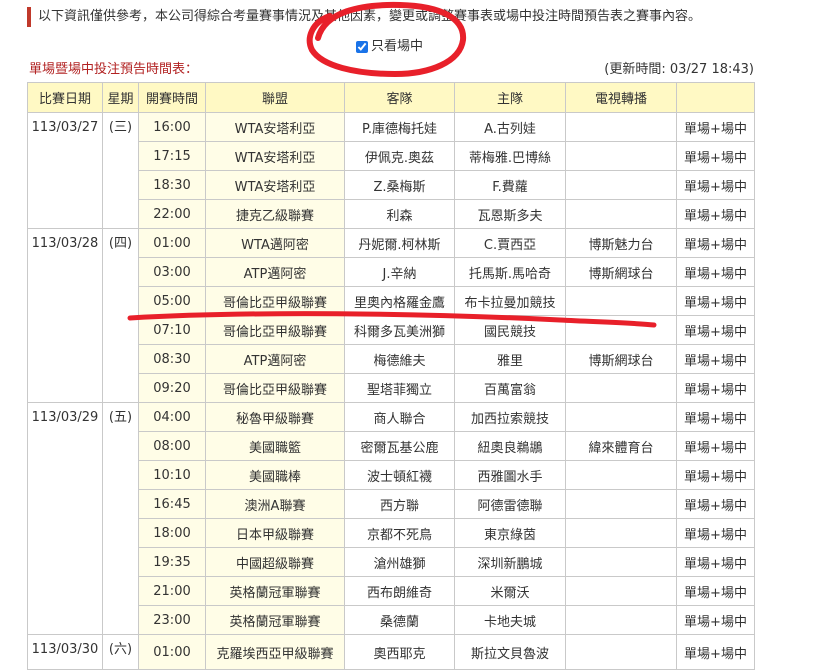 The width and height of the screenshot is (820, 670). I want to click on away-team-cell: 京都不死鳥, so click(399, 533).